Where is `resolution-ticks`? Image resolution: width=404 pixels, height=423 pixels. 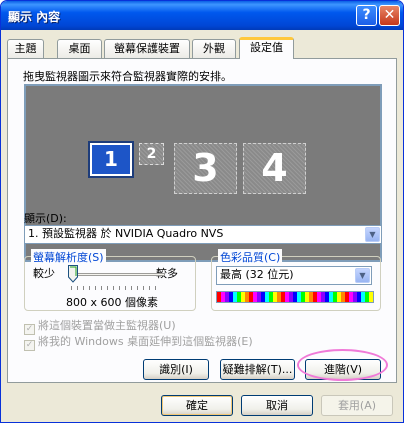
resolution-ticks is located at coordinates (116, 288).